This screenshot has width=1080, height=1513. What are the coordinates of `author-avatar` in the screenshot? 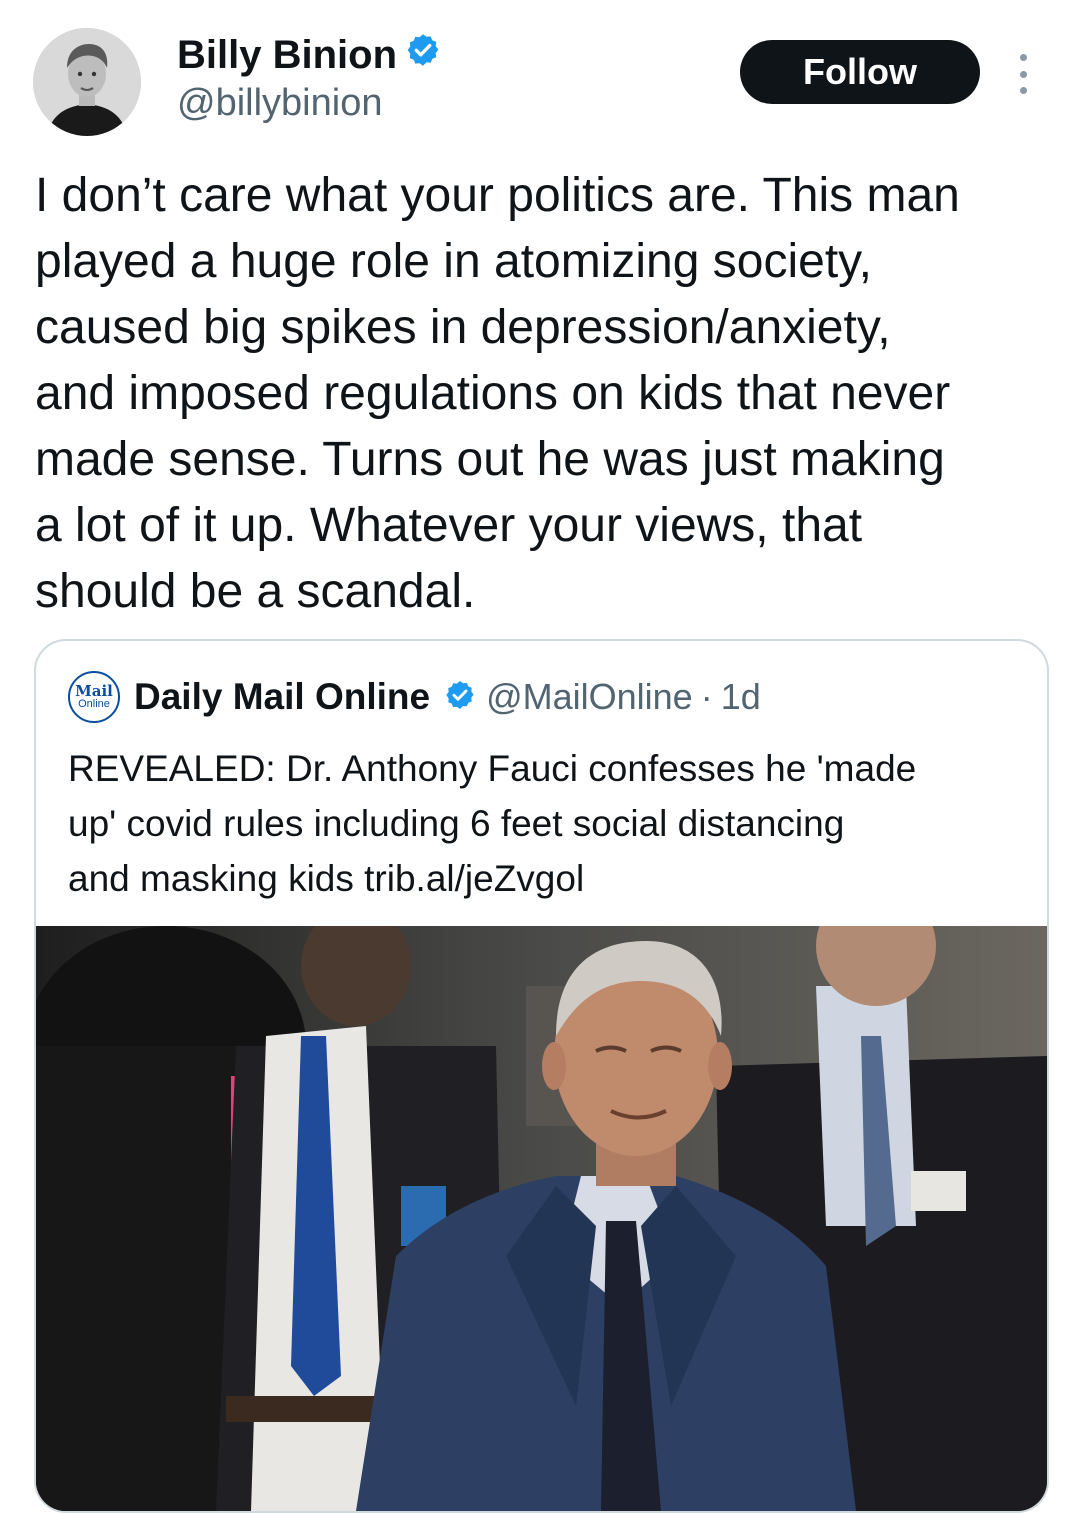 It's located at (87, 82).